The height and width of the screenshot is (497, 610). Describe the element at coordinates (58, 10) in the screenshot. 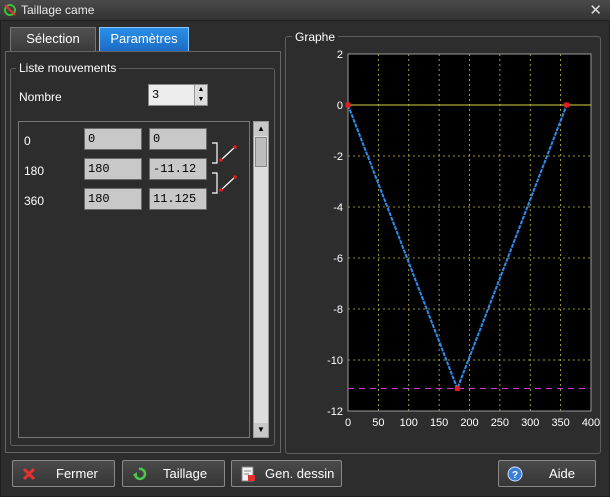

I see `window-title: Taillage came` at that location.